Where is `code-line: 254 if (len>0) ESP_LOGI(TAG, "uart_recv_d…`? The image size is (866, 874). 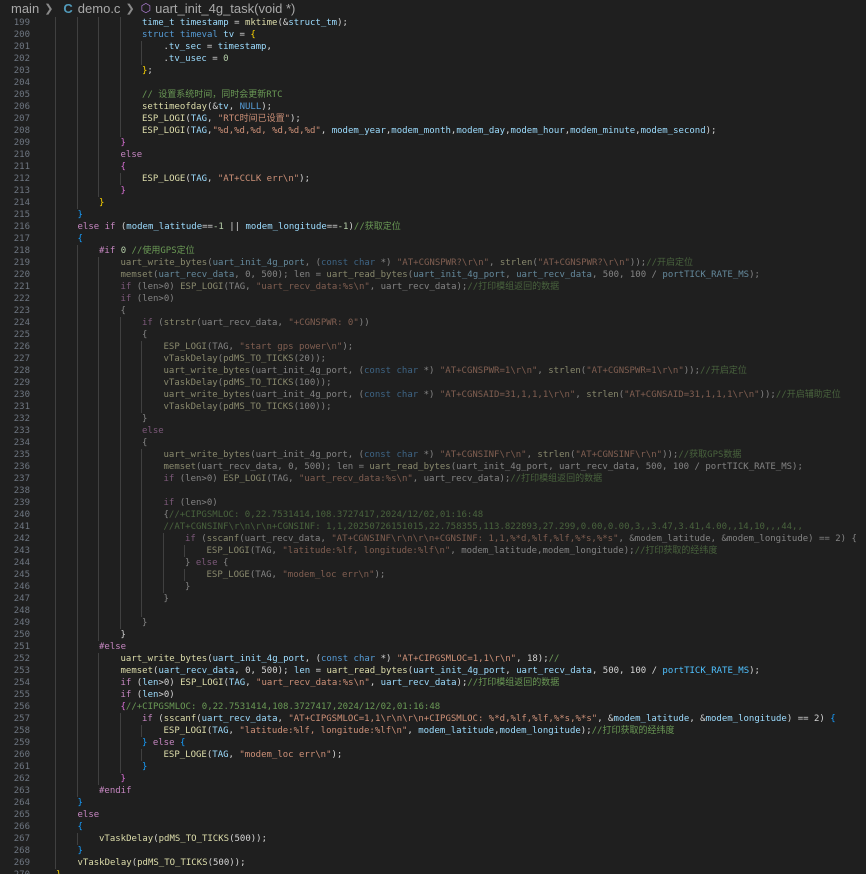 code-line: 254 if (len>0) ESP_LOGI(TAG, "uart_recv_d… is located at coordinates (433, 683).